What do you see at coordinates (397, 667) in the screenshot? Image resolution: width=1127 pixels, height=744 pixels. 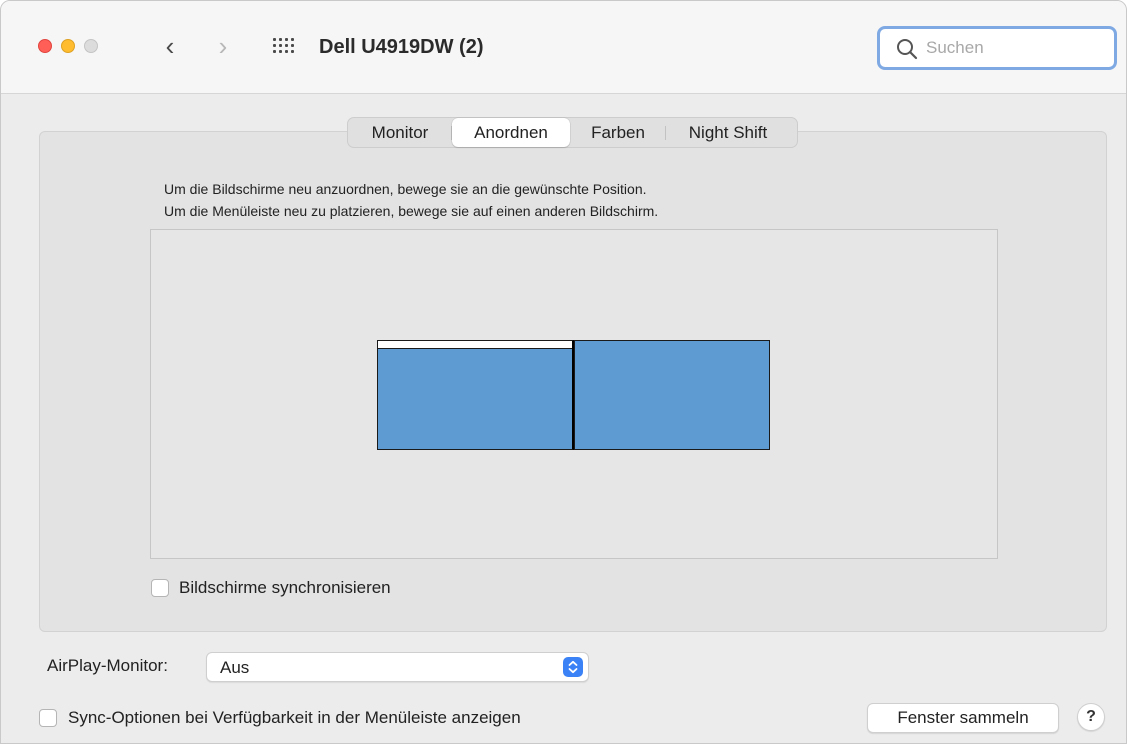 I see `airplay-popup-button: Aus` at bounding box center [397, 667].